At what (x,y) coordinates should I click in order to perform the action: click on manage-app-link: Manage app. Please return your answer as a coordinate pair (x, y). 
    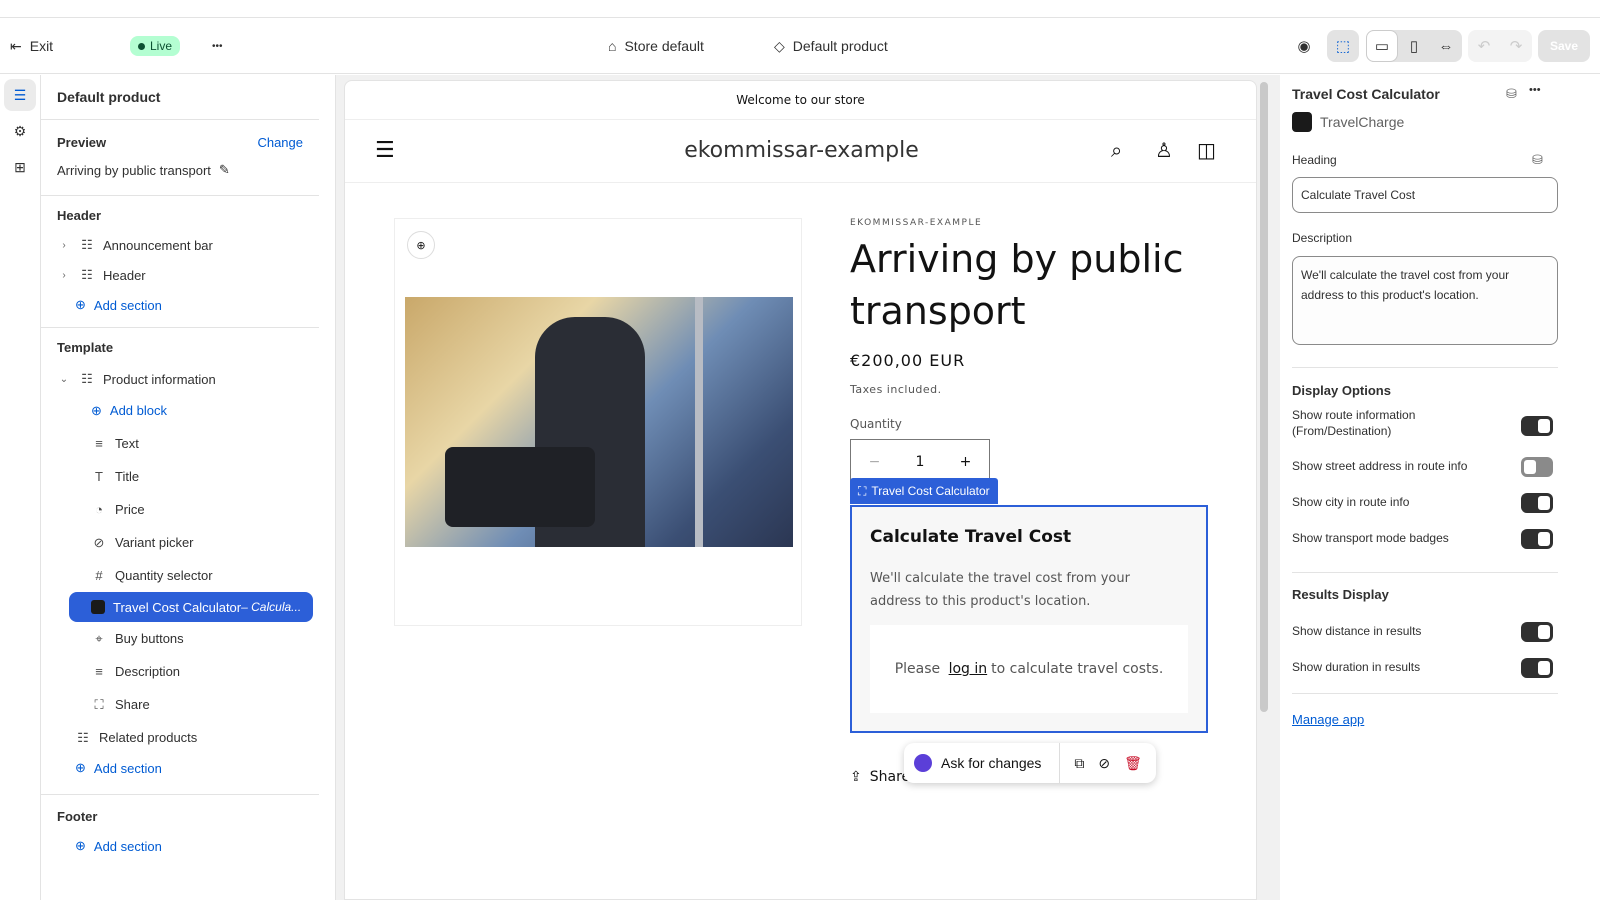
    Looking at the image, I should click on (1328, 719).